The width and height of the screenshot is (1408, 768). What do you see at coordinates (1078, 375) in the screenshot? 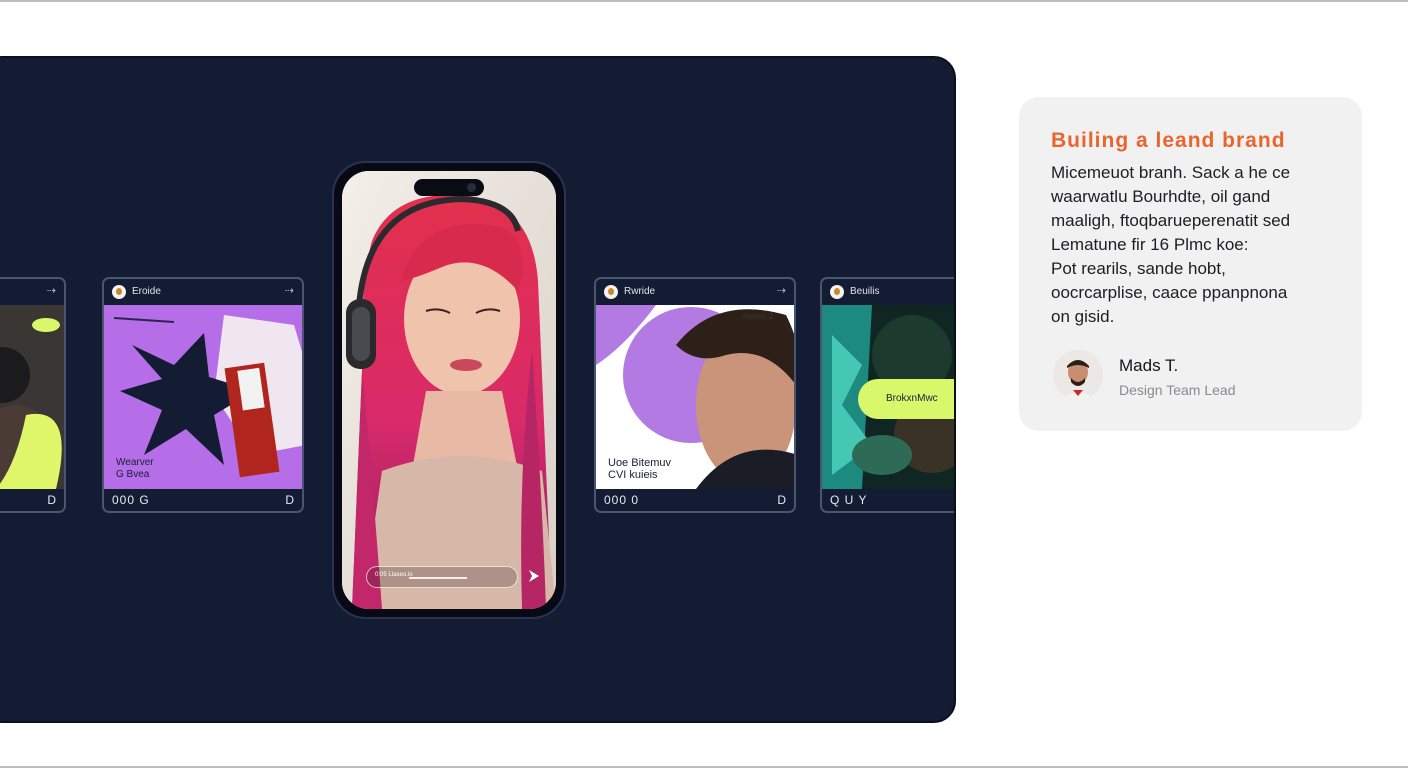
I see `author-avatar` at bounding box center [1078, 375].